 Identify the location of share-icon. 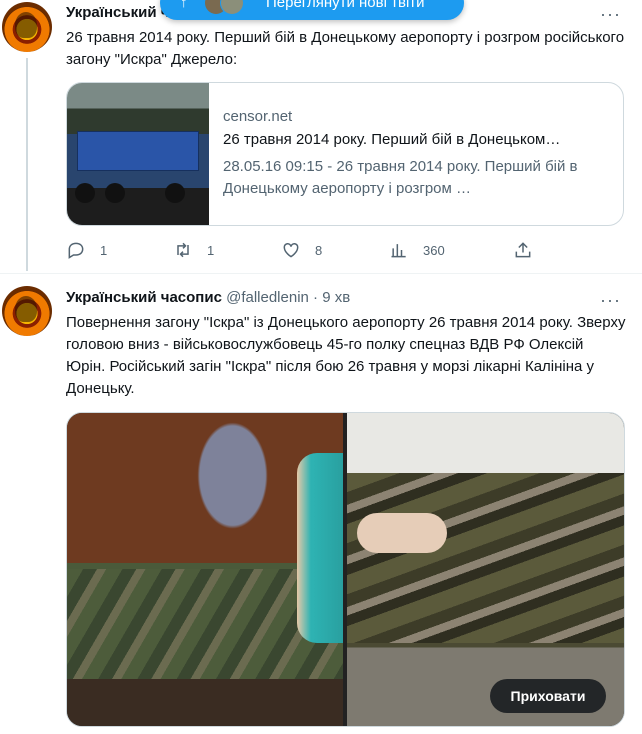
(523, 250).